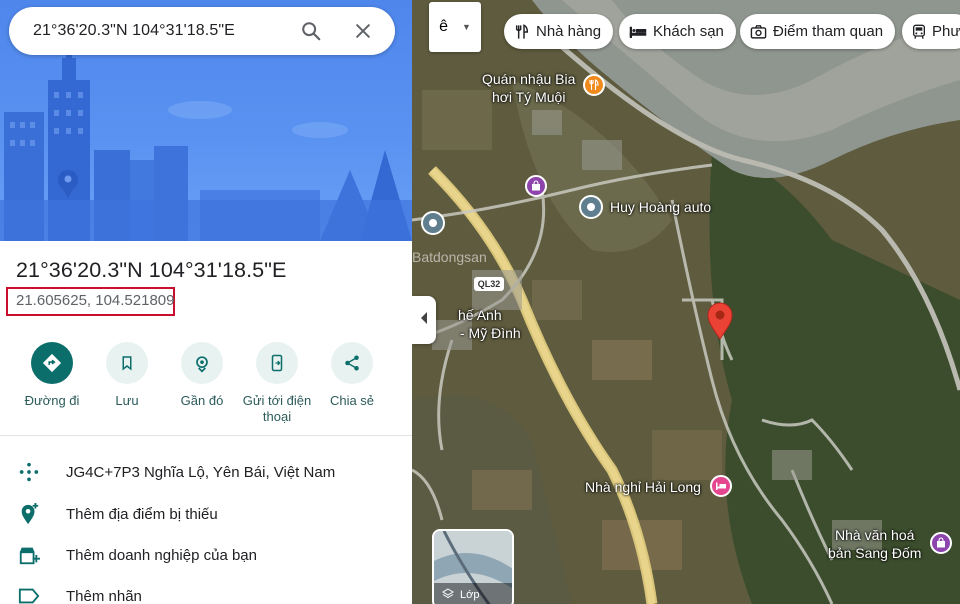 This screenshot has height=604, width=960. What do you see at coordinates (688, 31) in the screenshot?
I see `chip-hotels-label: Khách sạn` at bounding box center [688, 31].